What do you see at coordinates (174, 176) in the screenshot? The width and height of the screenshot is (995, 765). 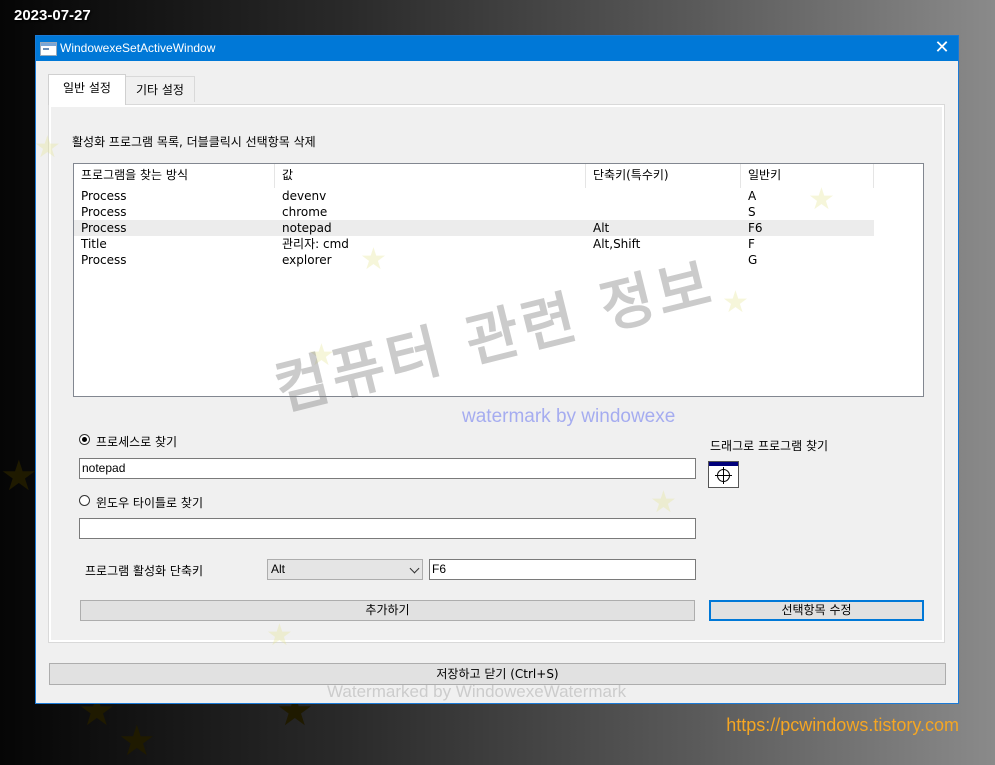 I see `column-header-method: 프로그램을 찾는 방식` at bounding box center [174, 176].